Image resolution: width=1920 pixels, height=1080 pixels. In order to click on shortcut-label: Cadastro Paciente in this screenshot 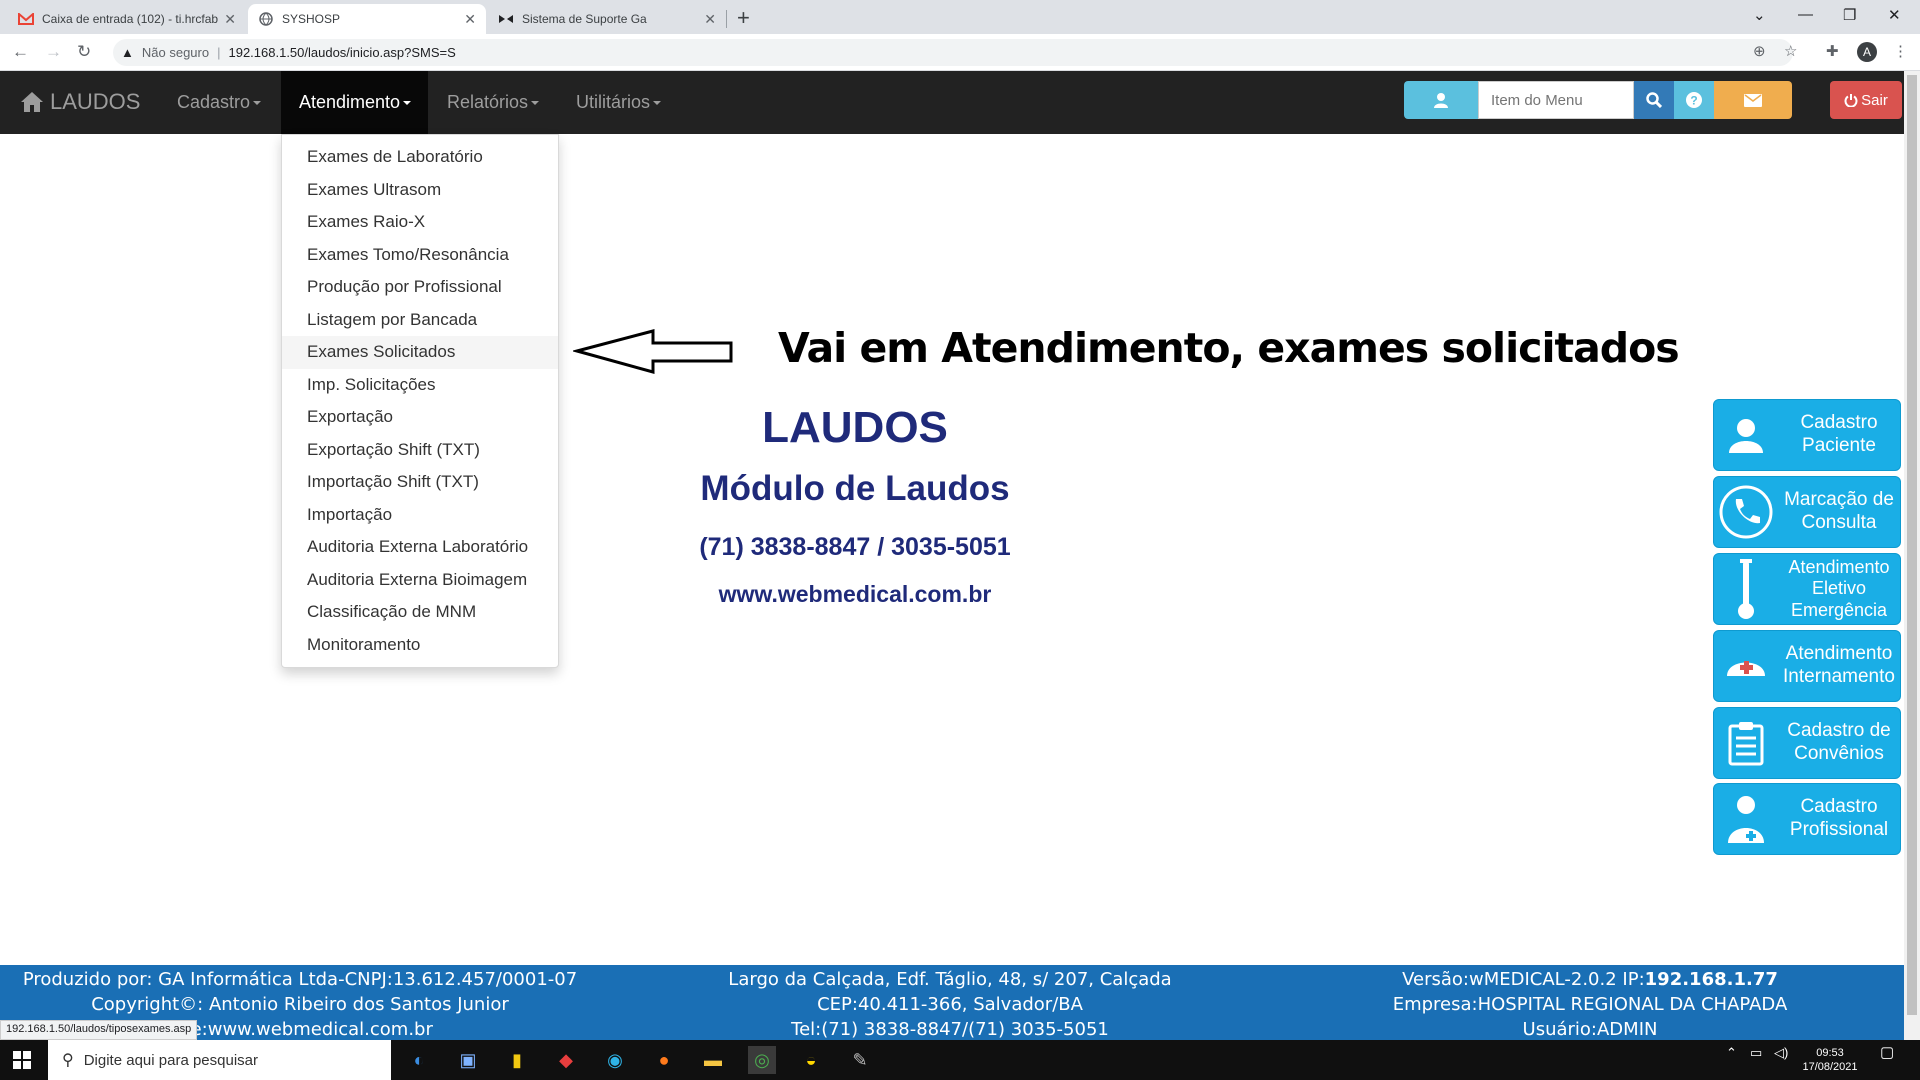, I will do `click(1839, 434)`.